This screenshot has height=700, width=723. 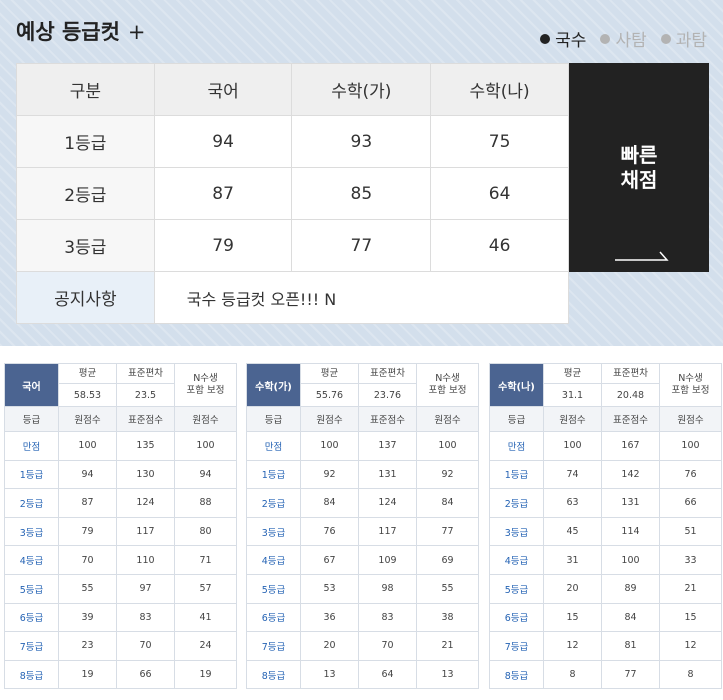 I want to click on table-row: 4등급 70 110 71, so click(x=120, y=560).